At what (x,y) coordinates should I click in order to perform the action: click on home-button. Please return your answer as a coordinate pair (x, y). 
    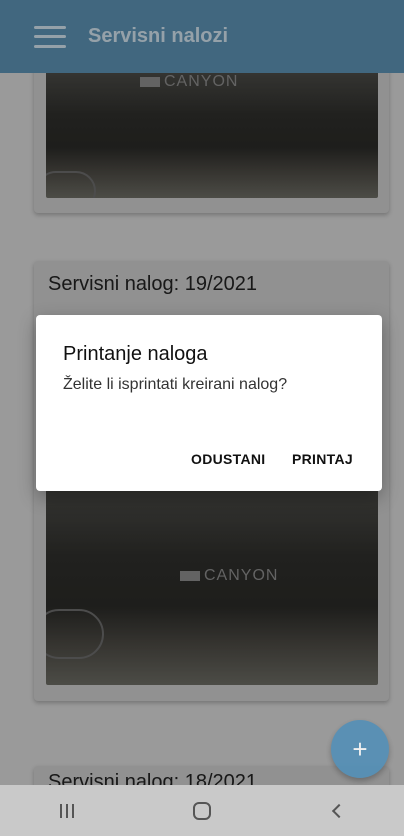
    Looking at the image, I should click on (202, 811).